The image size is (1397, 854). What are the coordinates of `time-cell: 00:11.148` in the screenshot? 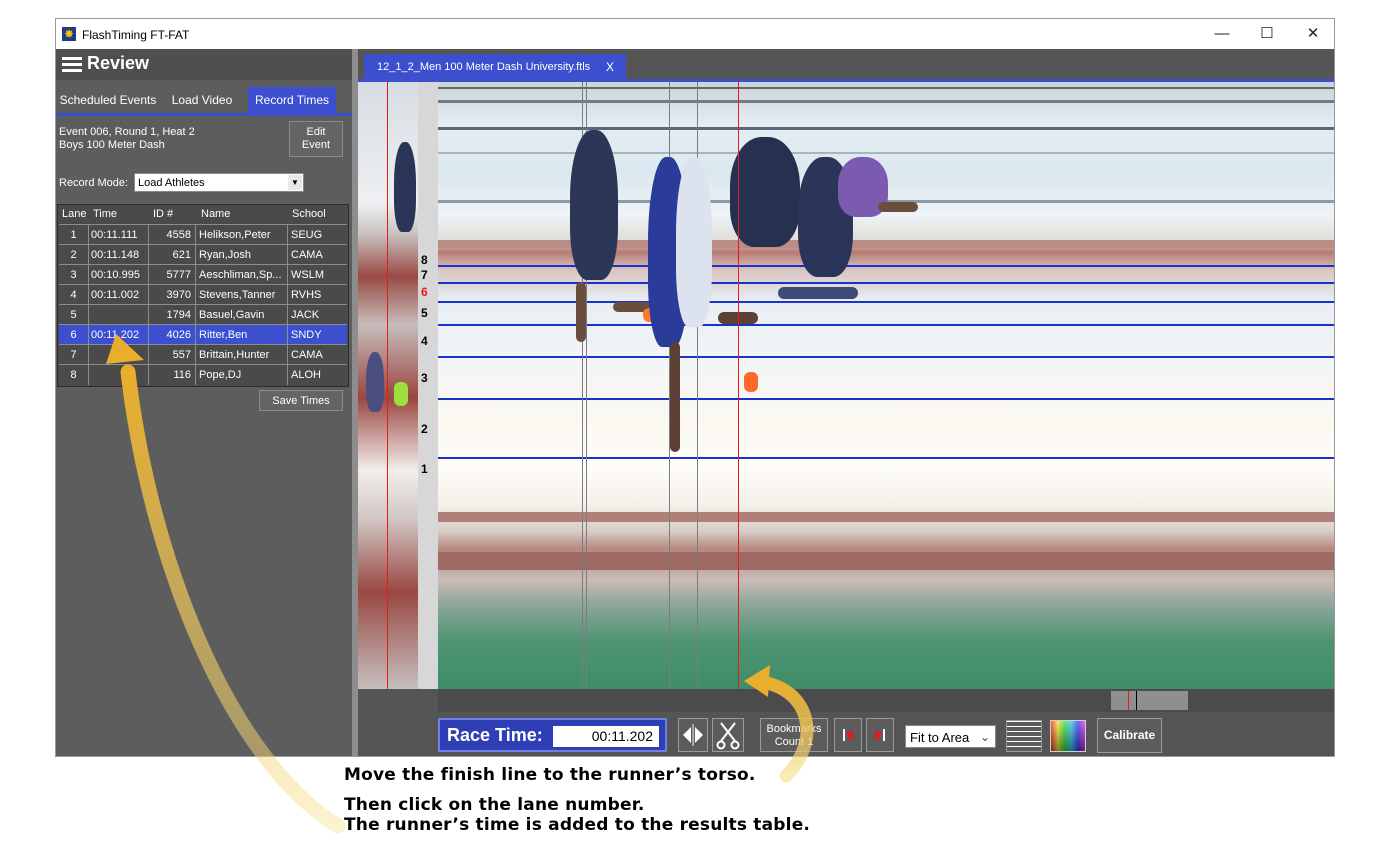 It's located at (115, 255).